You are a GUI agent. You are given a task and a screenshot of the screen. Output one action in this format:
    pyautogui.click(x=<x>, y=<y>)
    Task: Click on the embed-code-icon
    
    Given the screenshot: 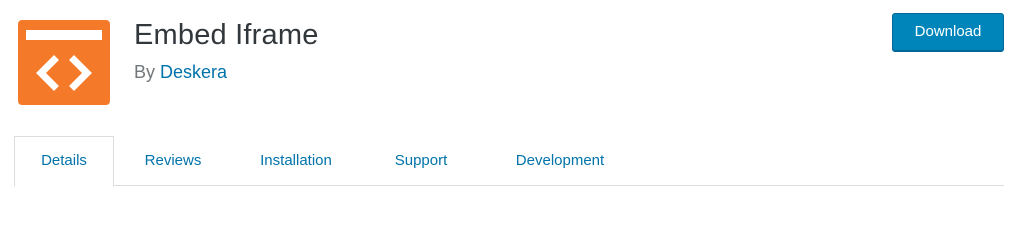 What is the action you would take?
    pyautogui.click(x=64, y=62)
    